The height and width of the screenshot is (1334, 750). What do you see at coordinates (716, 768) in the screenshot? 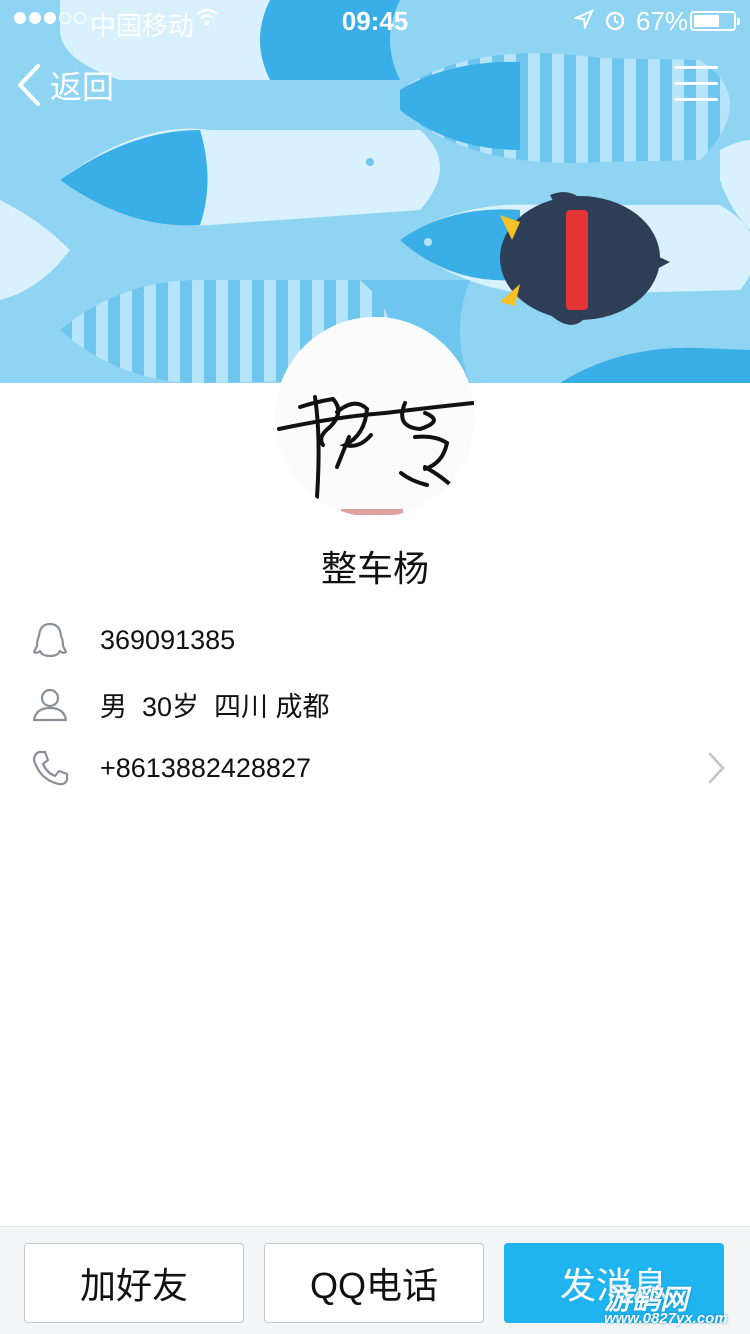
I see `chevron-right-icon` at bounding box center [716, 768].